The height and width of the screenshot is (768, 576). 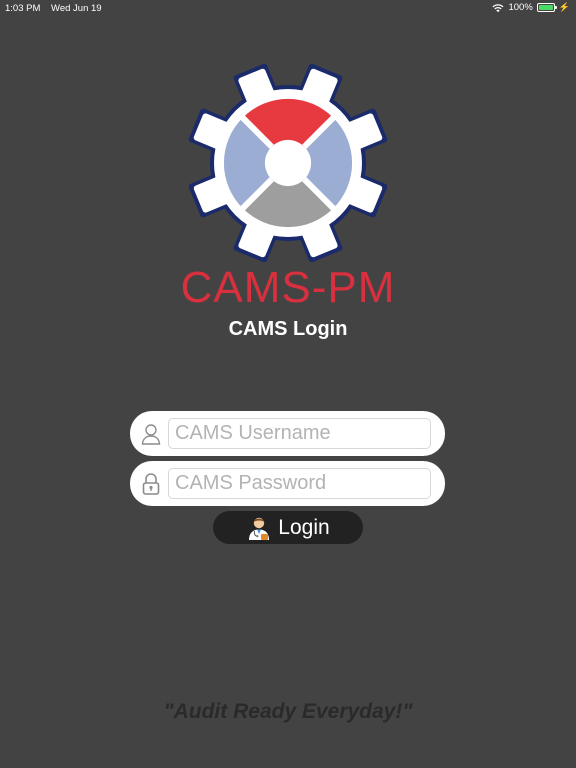 I want to click on status-left: 1:03 PM Wed Jun 19, so click(x=57, y=8).